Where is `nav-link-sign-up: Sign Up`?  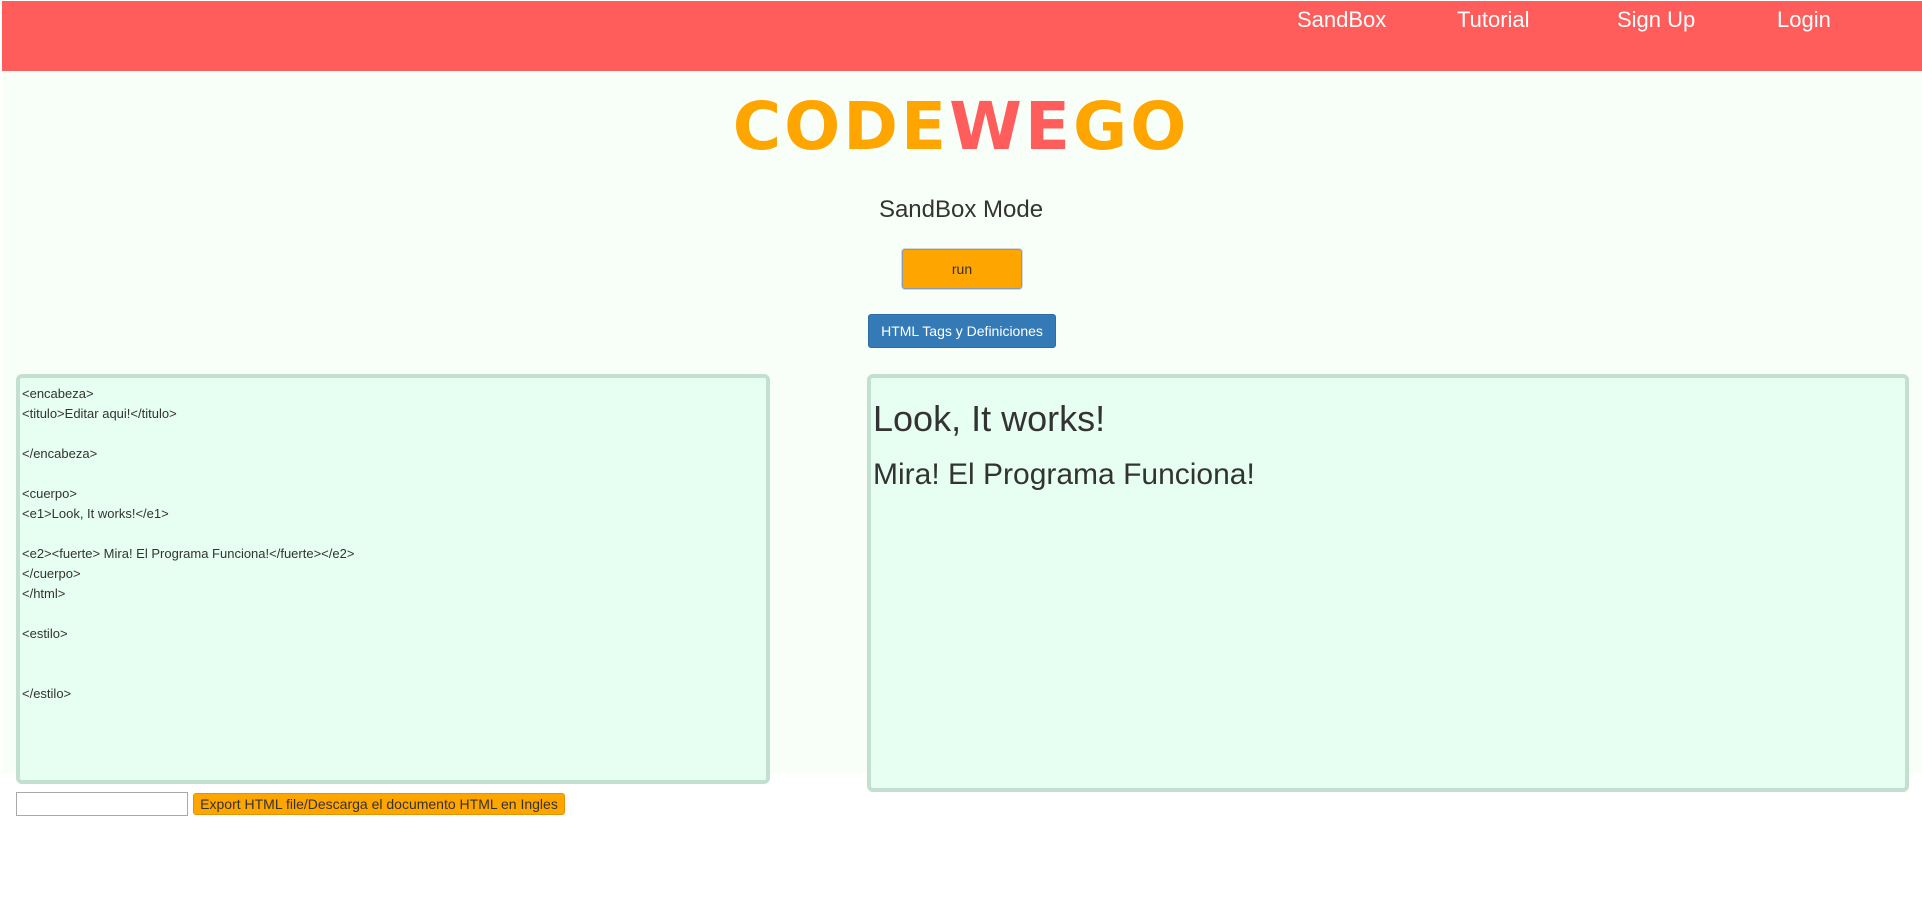
nav-link-sign-up: Sign Up is located at coordinates (1656, 20).